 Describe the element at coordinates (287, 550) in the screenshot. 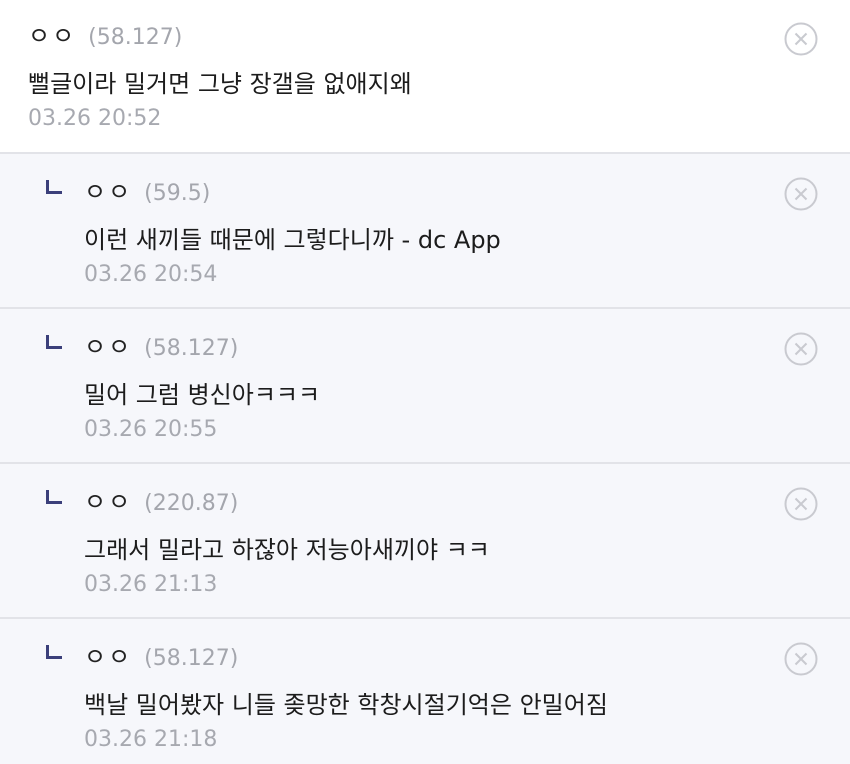

I see `comment-text: 그래서 밀라고 하잖아 저능아새끼야 ㅋㅋ` at that location.